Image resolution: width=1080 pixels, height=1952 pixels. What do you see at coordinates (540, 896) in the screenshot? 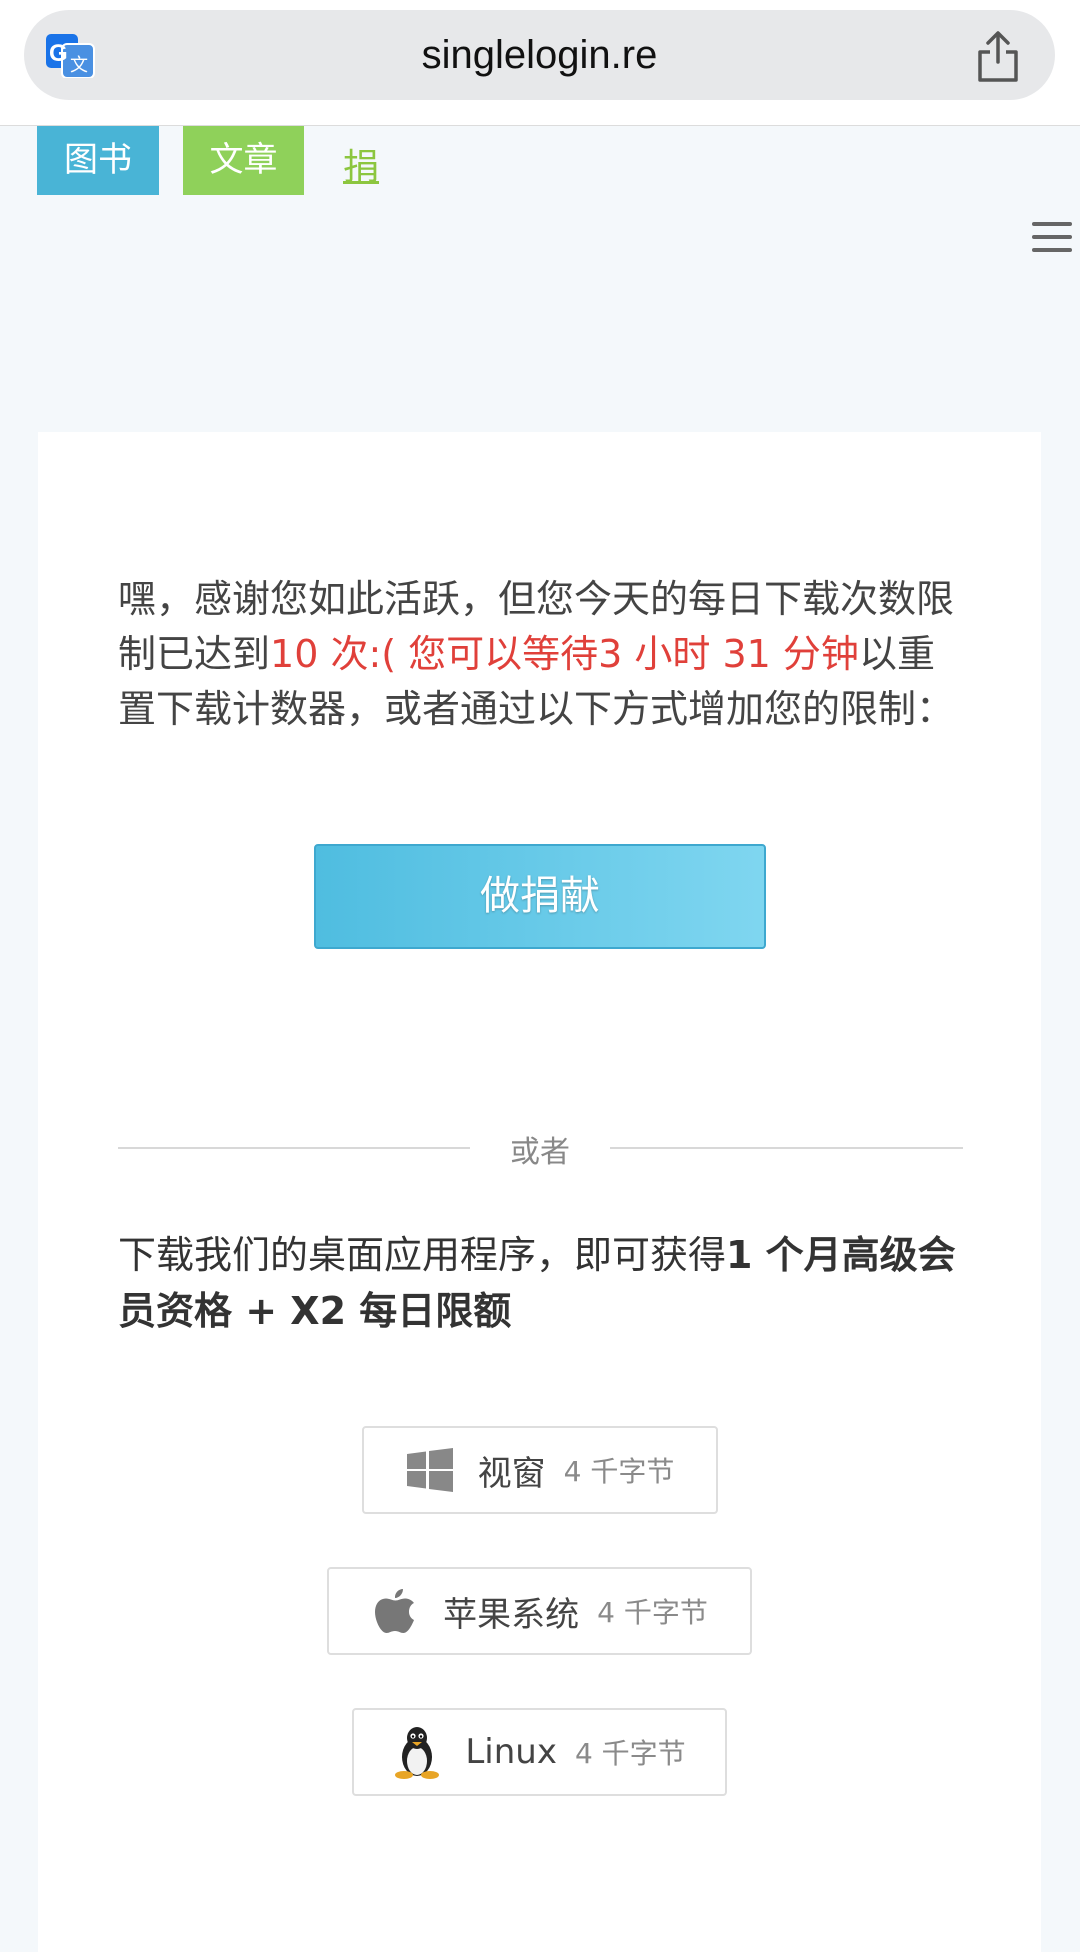
I see `donate-button: 做捐献` at bounding box center [540, 896].